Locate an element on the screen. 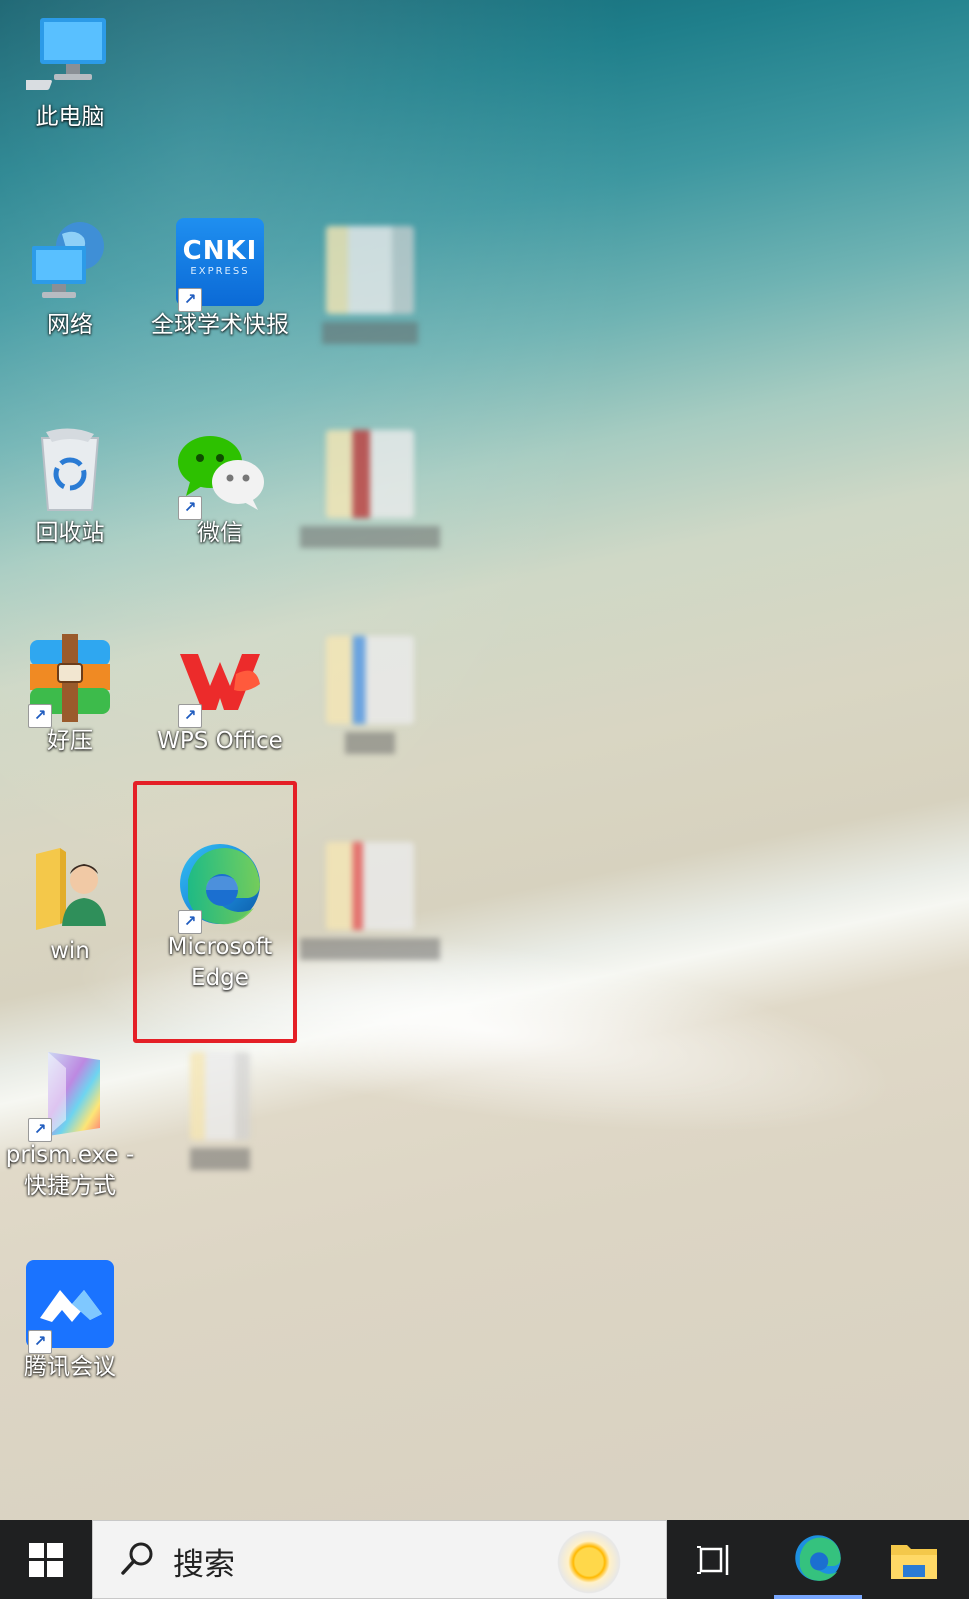  desktop-icon-cnki: CNKI EXPRESS ↗ 全球学术快报 is located at coordinates (220, 279).